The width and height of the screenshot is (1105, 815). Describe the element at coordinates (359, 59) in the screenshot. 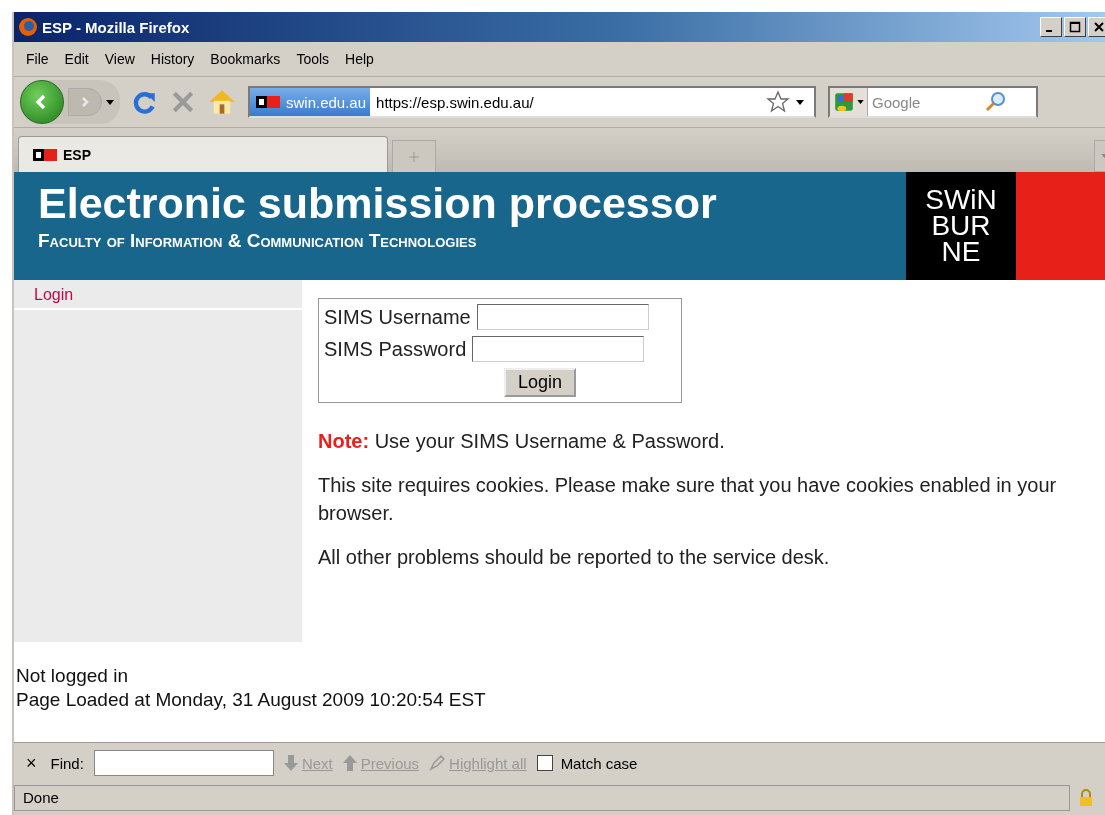

I see `menu-item: Help` at that location.